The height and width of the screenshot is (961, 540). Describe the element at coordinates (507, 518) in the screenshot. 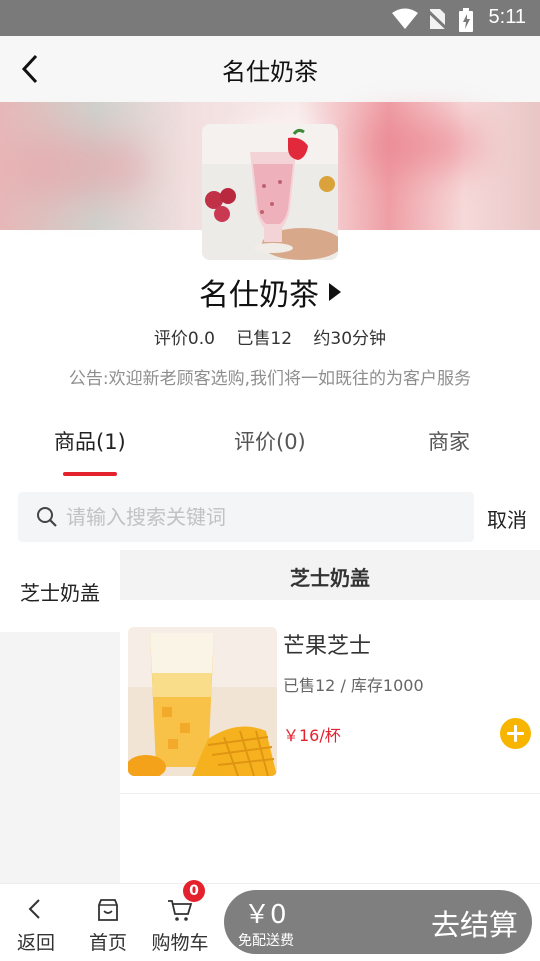

I see `cancel-button: 取消` at that location.